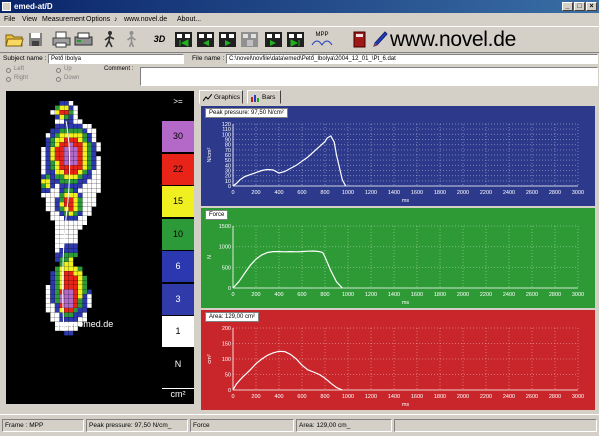 The image size is (599, 436). Describe the element at coordinates (14, 39) in the screenshot. I see `open-folder-icon` at that location.